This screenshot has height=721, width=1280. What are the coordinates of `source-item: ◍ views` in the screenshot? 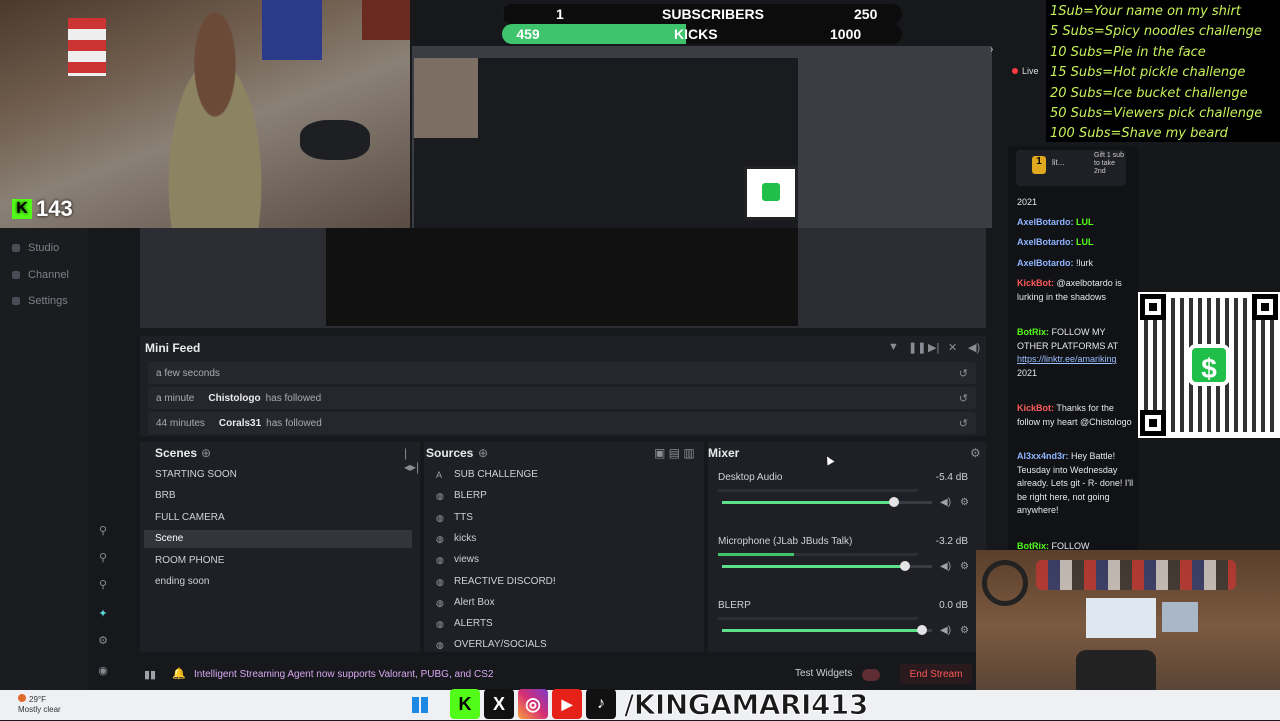 It's located at (561, 560).